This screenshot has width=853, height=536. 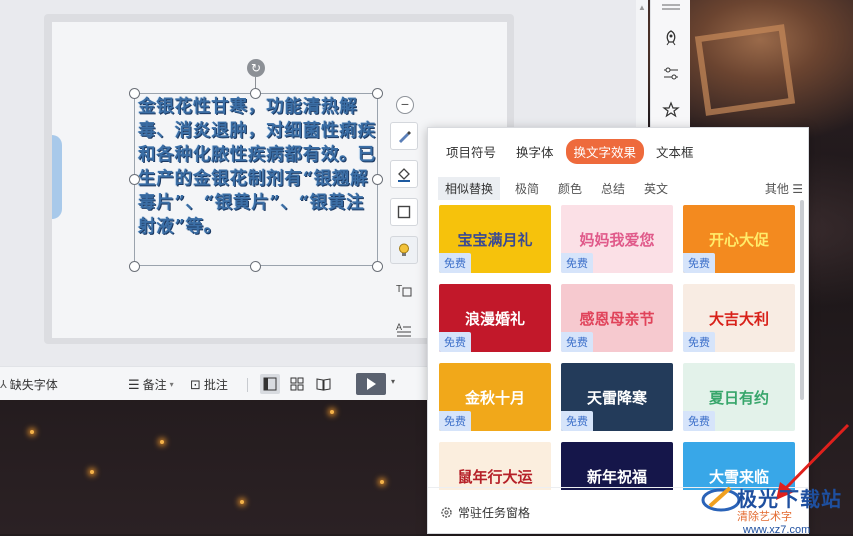 I want to click on animation-button, so click(x=671, y=38).